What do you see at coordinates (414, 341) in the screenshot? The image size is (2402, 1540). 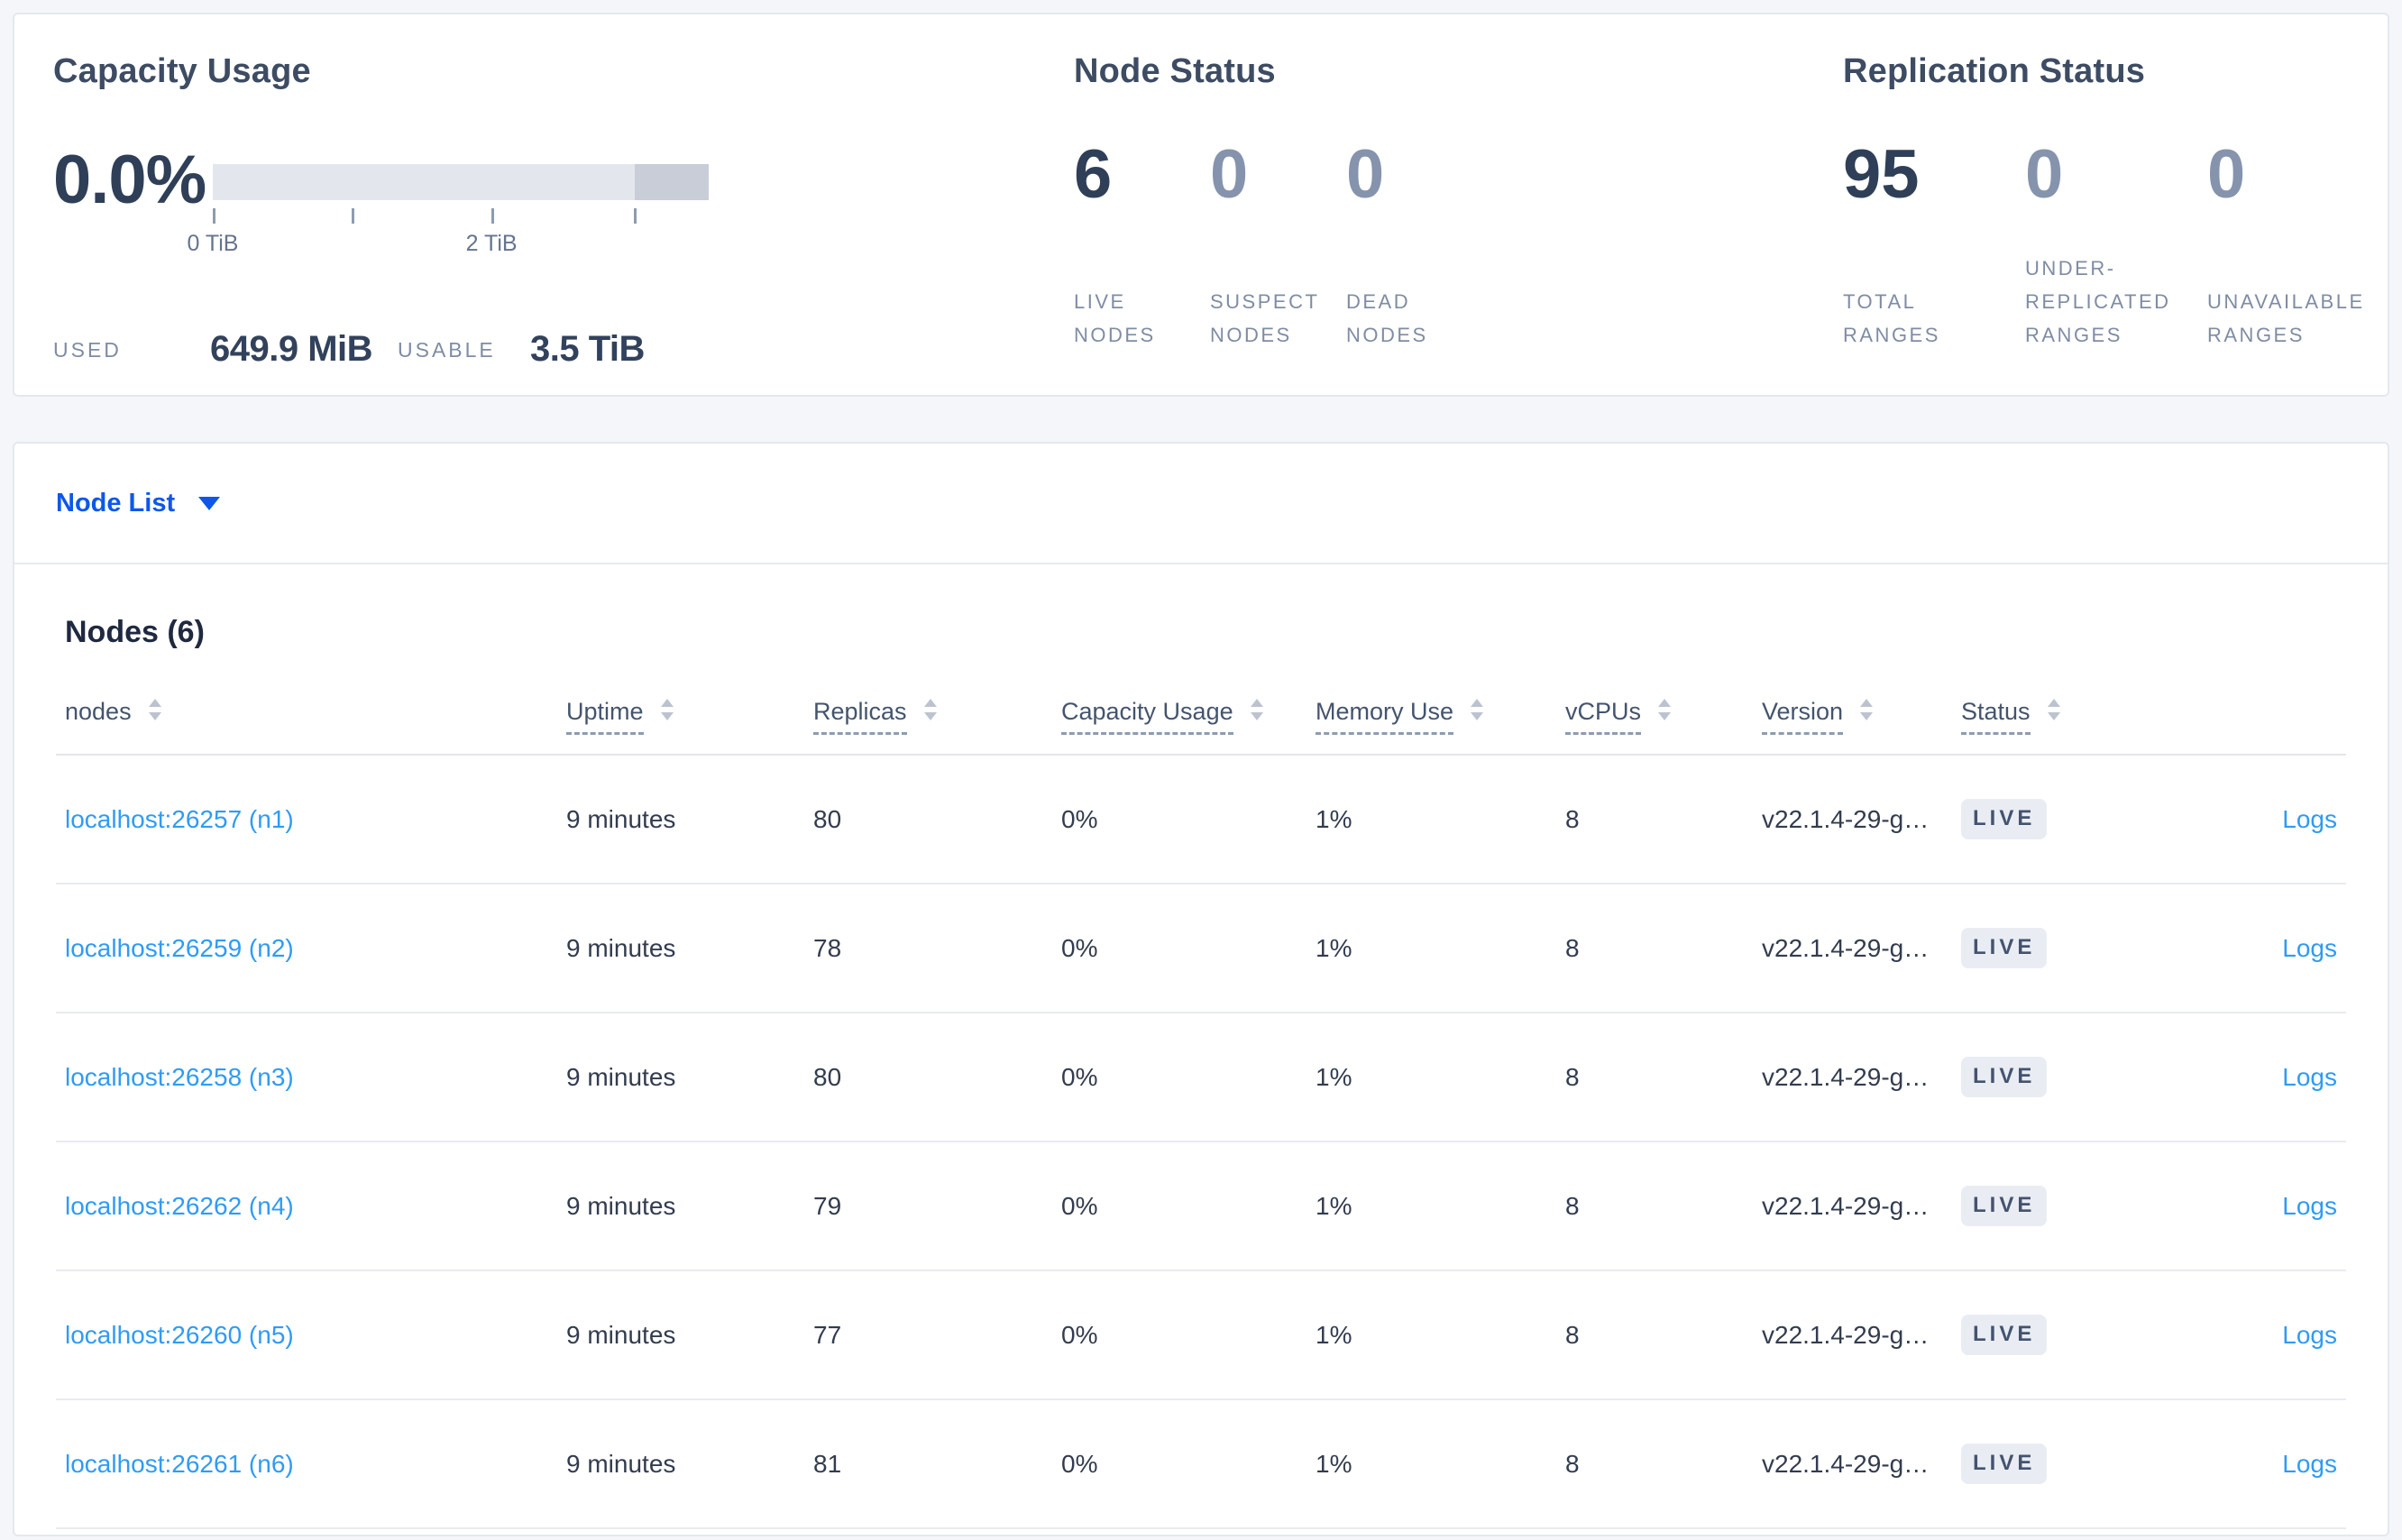 I see `capacity-stats: USED 649.9 MiB USABLE 3.5 TiB` at bounding box center [414, 341].